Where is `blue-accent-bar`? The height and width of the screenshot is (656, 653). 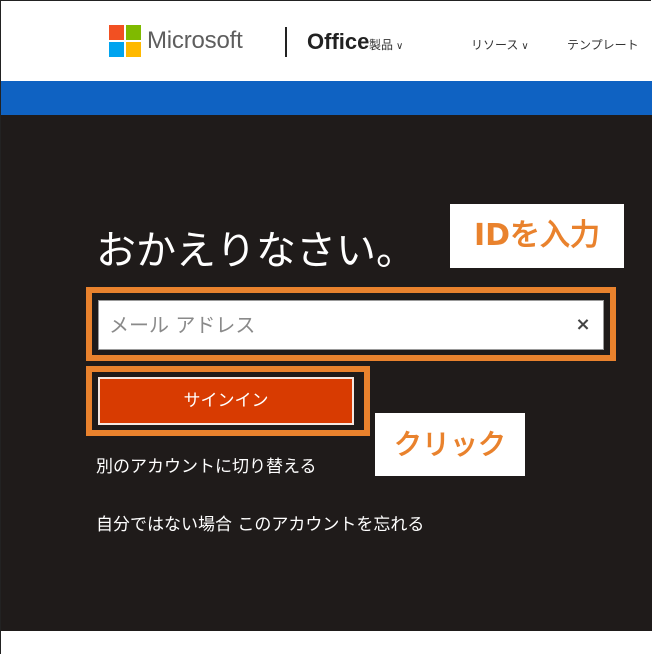 blue-accent-bar is located at coordinates (326, 98).